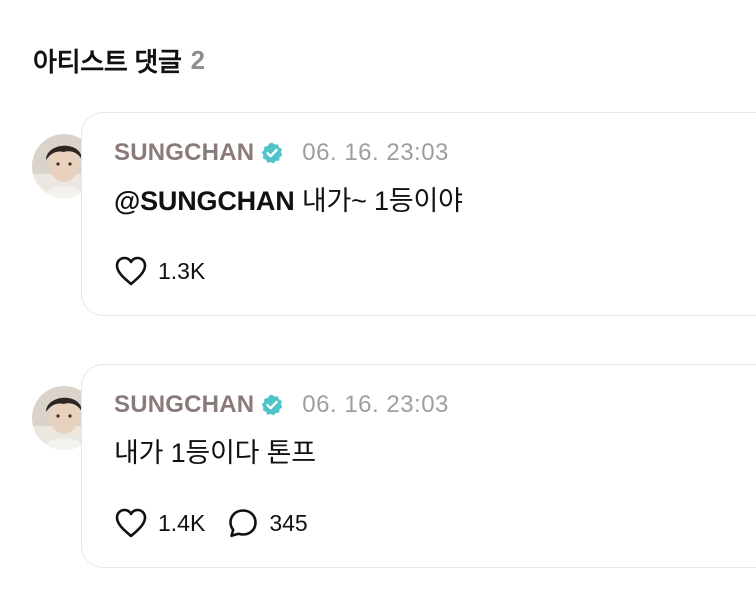 The image size is (756, 604). I want to click on mention-link: @SUNGCHAN, so click(204, 201).